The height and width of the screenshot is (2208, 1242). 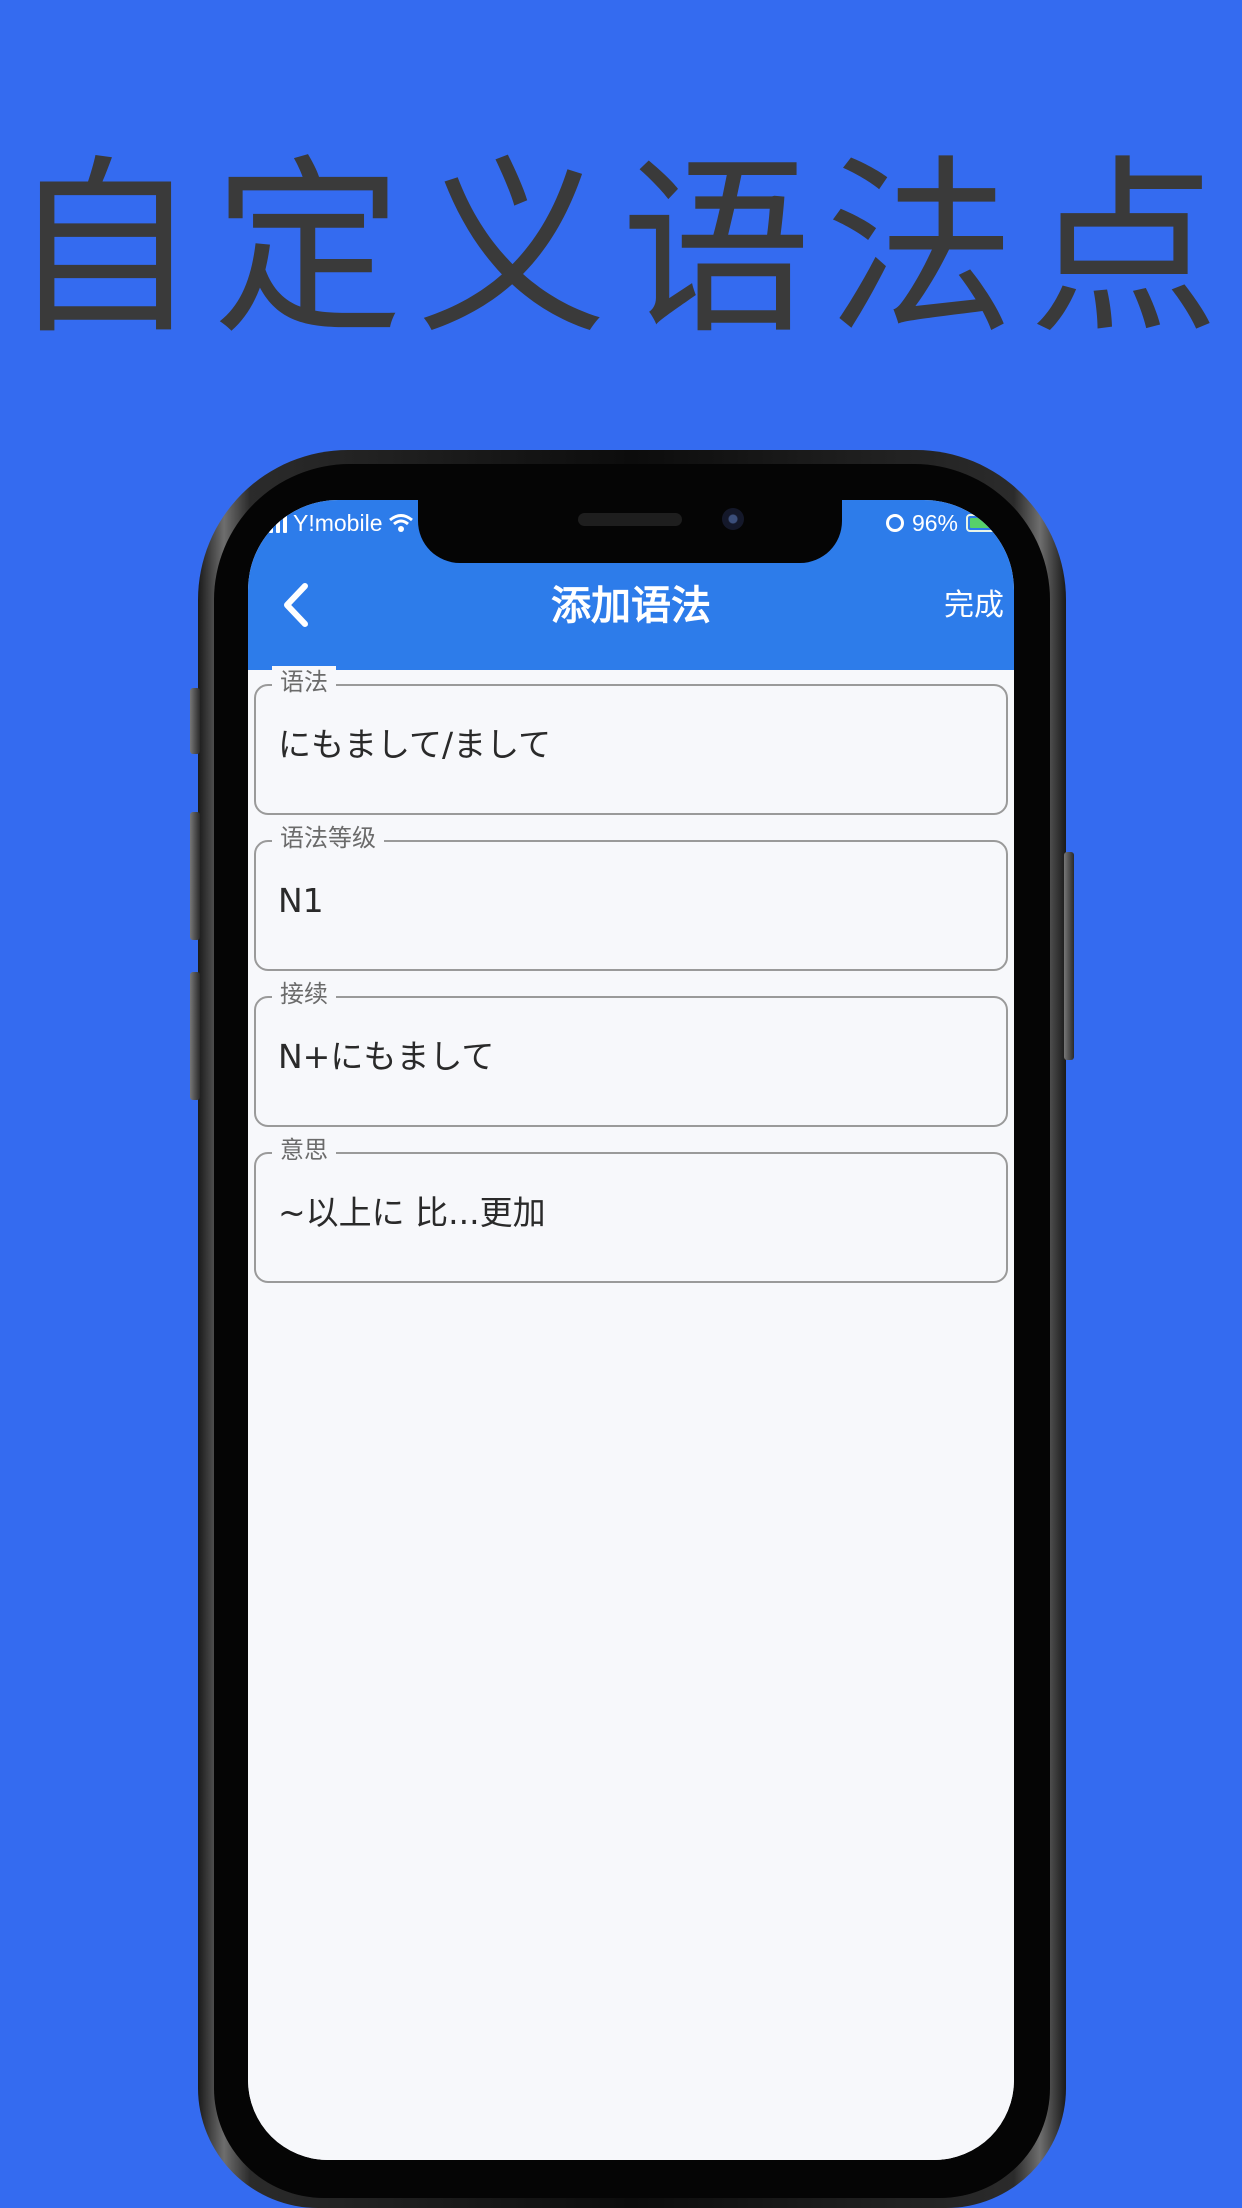 I want to click on nav-bar: Y!mobile 96% 添加语法 完成, so click(x=631, y=585).